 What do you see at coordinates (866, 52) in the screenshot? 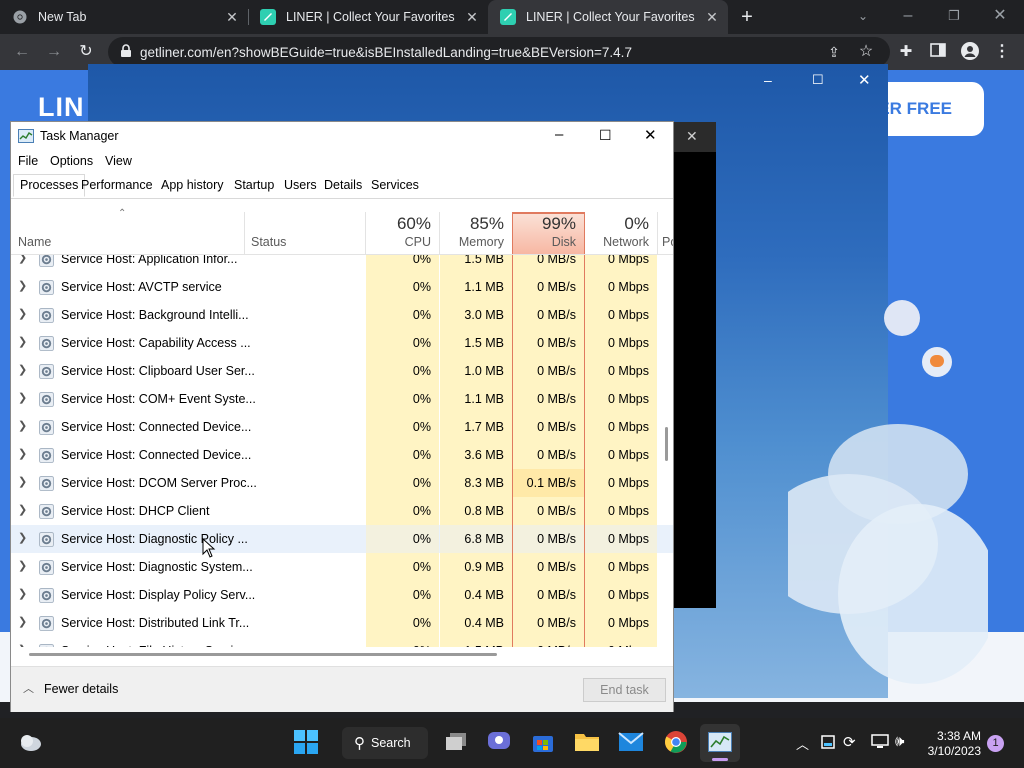
I see `star-icon: ☆` at bounding box center [866, 52].